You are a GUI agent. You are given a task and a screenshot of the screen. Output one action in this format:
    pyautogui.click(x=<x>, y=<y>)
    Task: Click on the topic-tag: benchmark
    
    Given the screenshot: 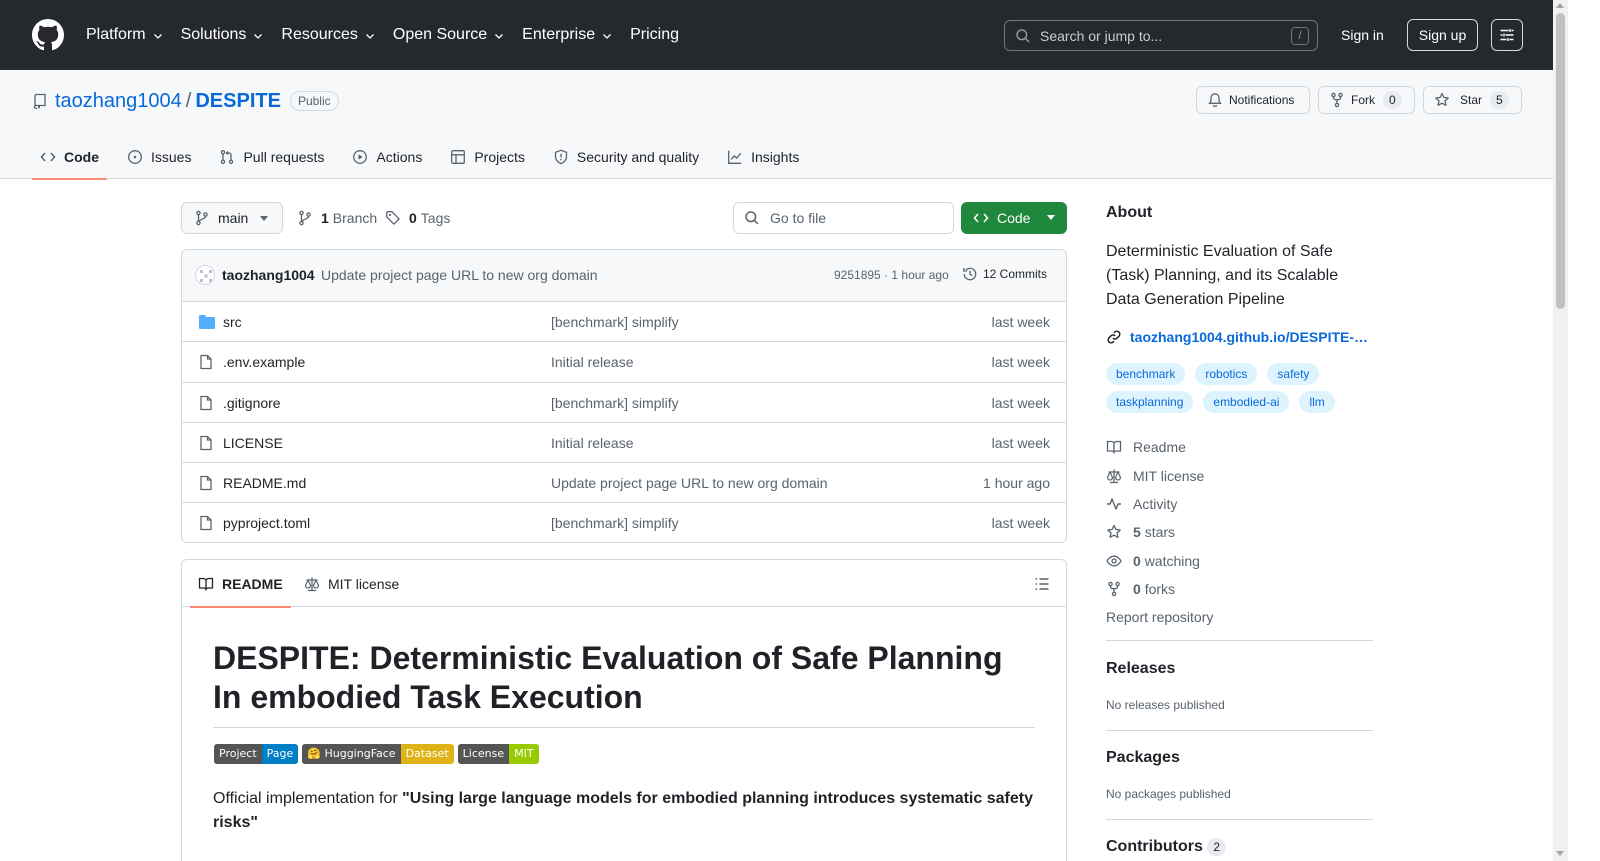 What is the action you would take?
    pyautogui.click(x=1146, y=374)
    